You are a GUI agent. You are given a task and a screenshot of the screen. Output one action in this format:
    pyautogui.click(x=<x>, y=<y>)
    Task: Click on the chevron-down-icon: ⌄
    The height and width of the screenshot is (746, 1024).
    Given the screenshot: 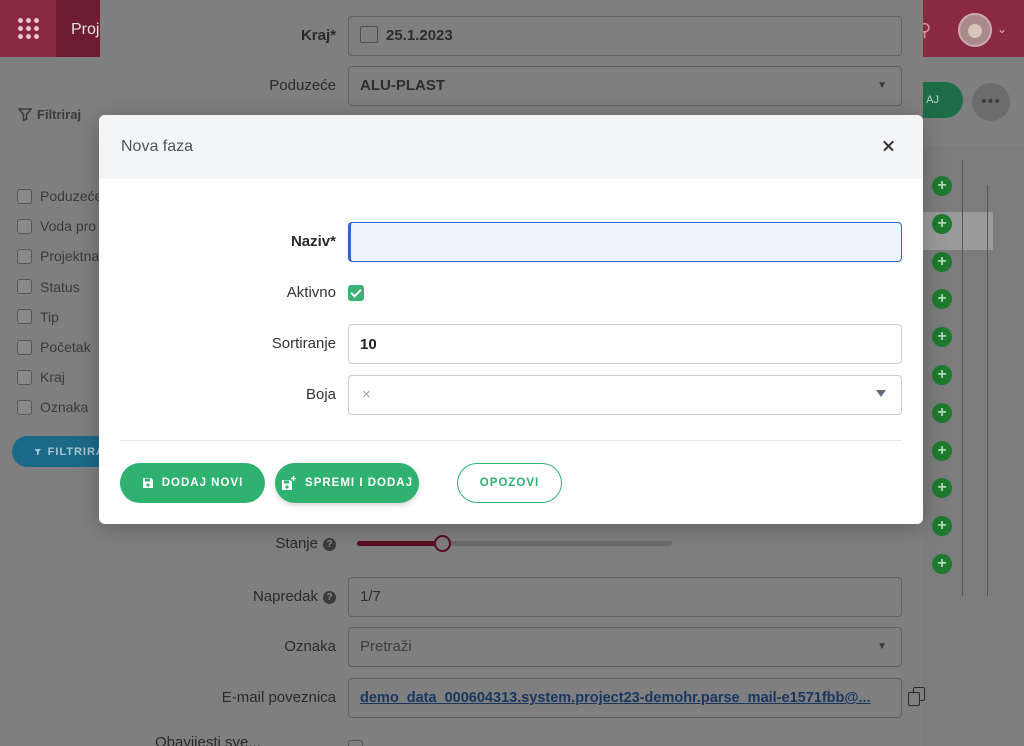 What is the action you would take?
    pyautogui.click(x=1002, y=29)
    